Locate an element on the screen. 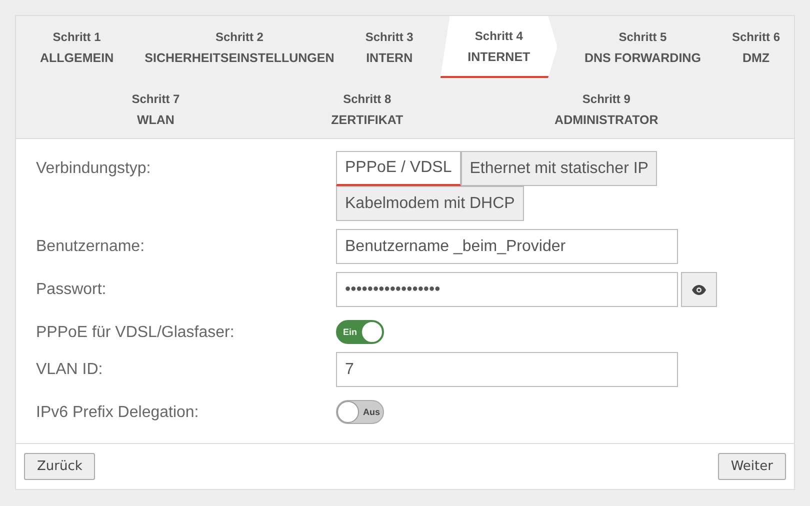 This screenshot has height=506, width=810. field-label: IPv6 Prefix Delegation: is located at coordinates (118, 412).